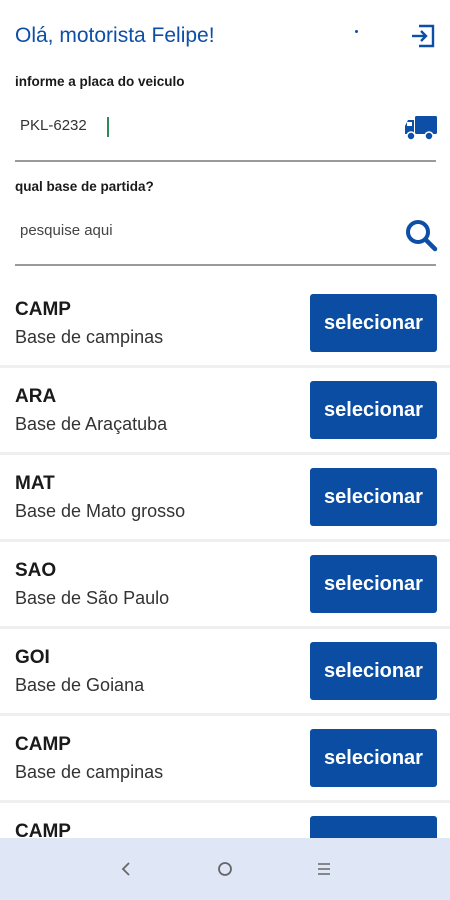  What do you see at coordinates (225, 759) in the screenshot?
I see `base-item-camp-2: CAMP Base de campinas selecionar` at bounding box center [225, 759].